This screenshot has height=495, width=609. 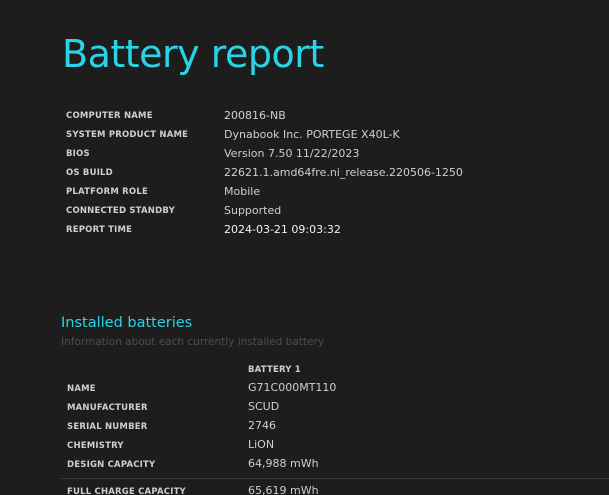 What do you see at coordinates (255, 115) in the screenshot?
I see `info-value: 200816-NB` at bounding box center [255, 115].